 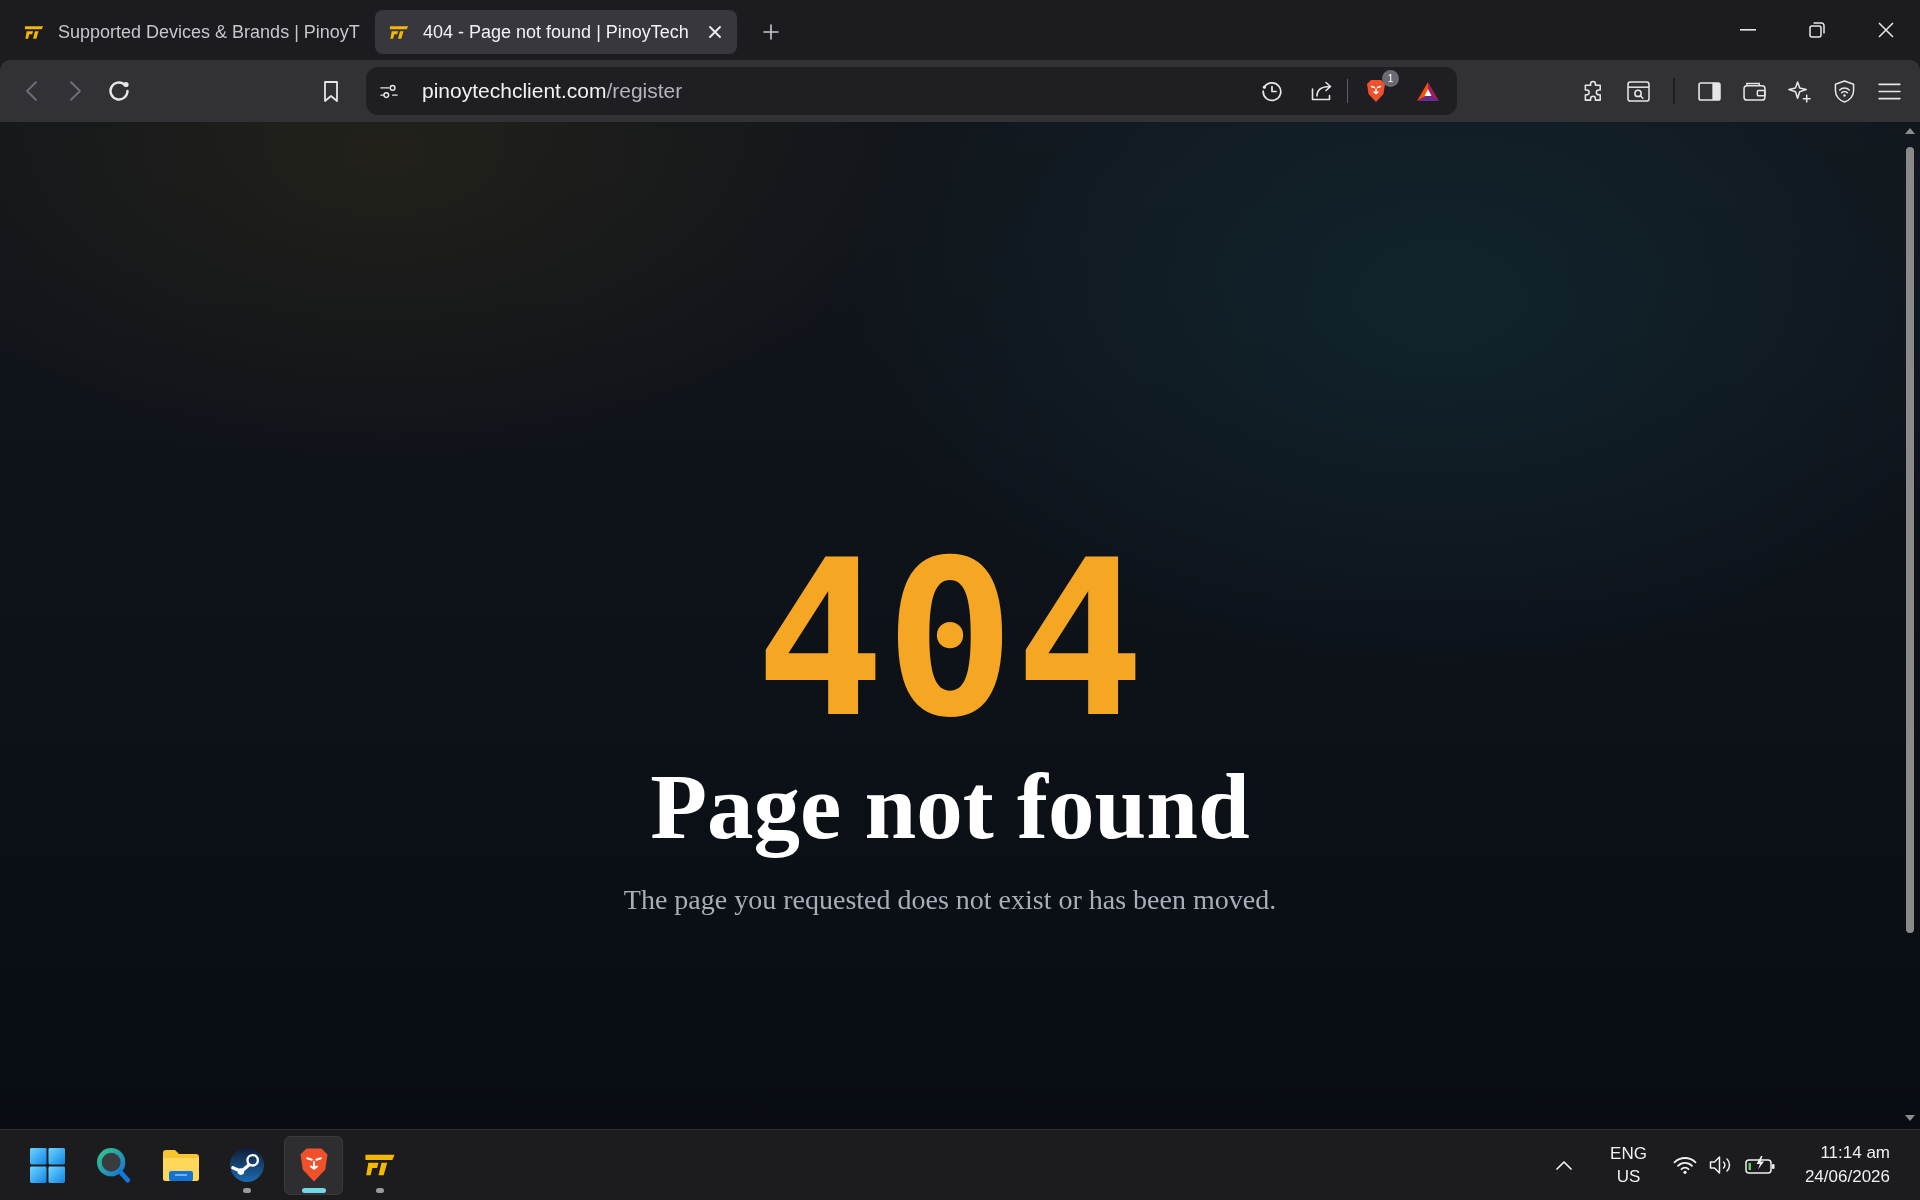 What do you see at coordinates (380, 1165) in the screenshot?
I see `app-logo-icon` at bounding box center [380, 1165].